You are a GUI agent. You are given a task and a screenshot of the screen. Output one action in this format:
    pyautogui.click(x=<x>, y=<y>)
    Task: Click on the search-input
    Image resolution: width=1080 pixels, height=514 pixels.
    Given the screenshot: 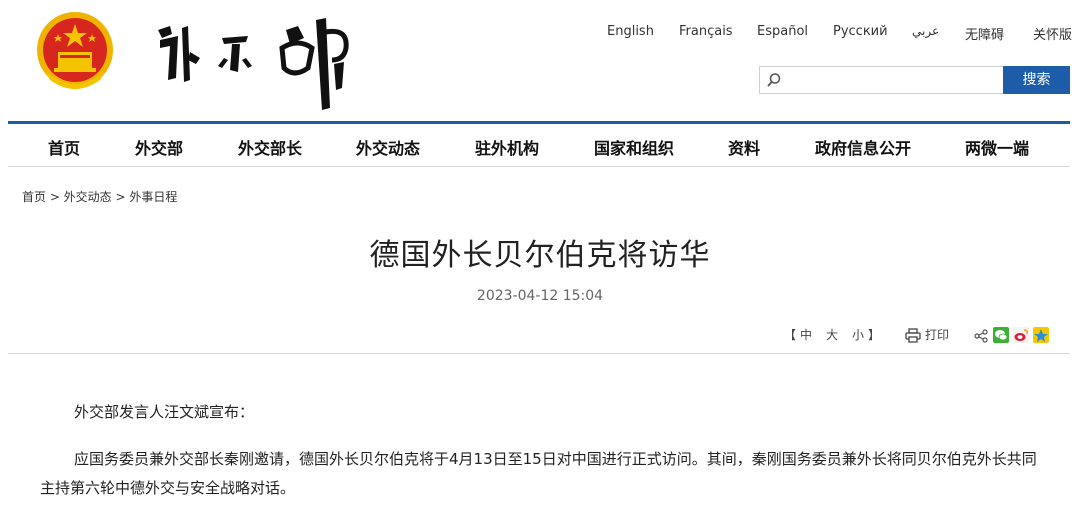 What is the action you would take?
    pyautogui.click(x=882, y=80)
    